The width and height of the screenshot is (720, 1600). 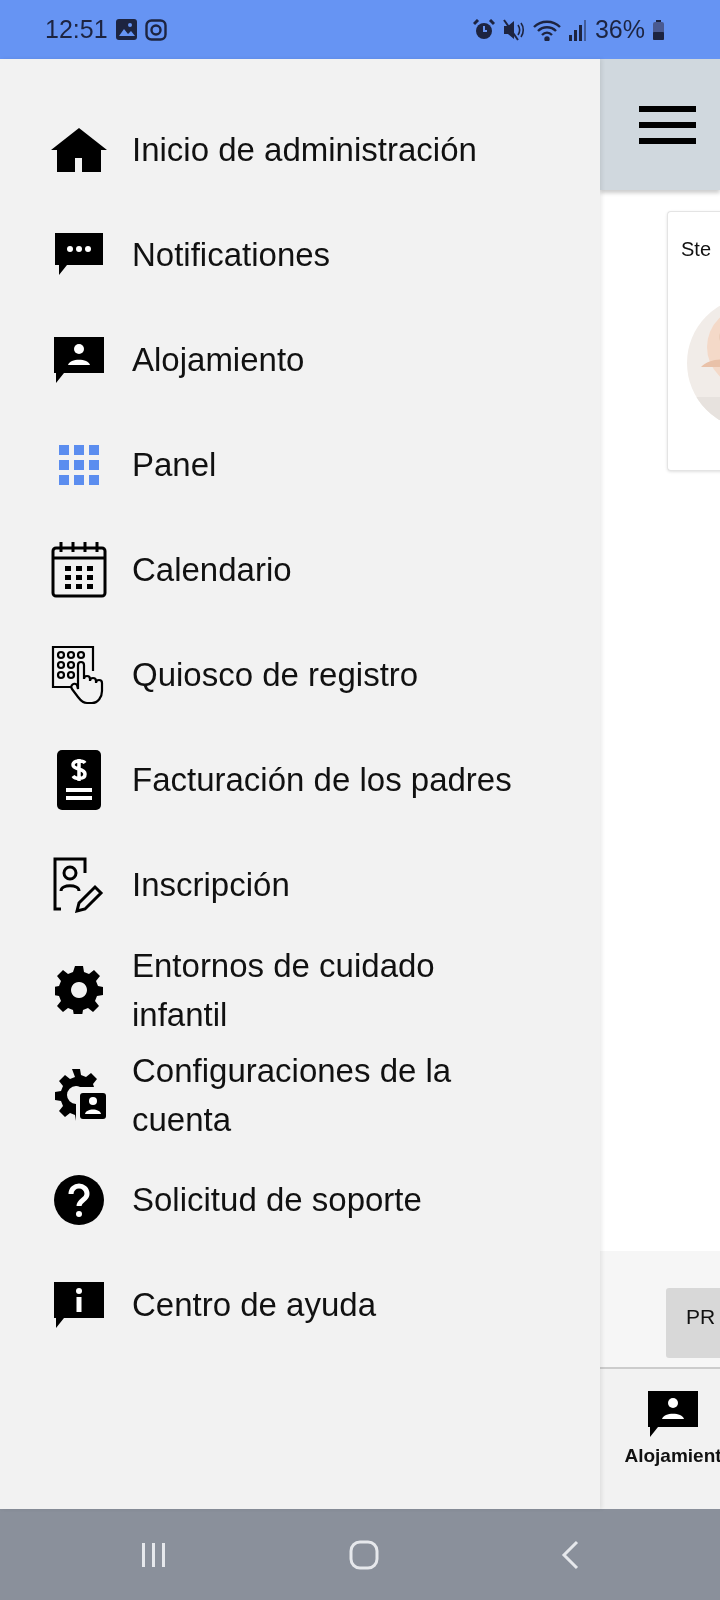 What do you see at coordinates (76, 29) in the screenshot?
I see `clock-time: 12:51` at bounding box center [76, 29].